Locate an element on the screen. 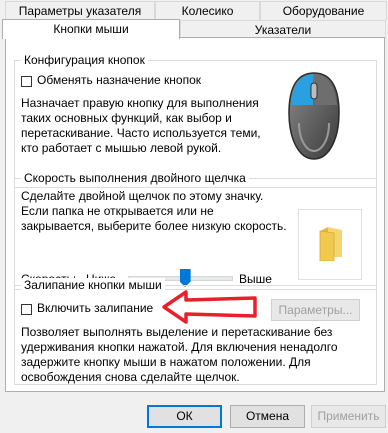 The image size is (388, 433). click-lock-legend: Залипание кнопки мыши is located at coordinates (93, 285).